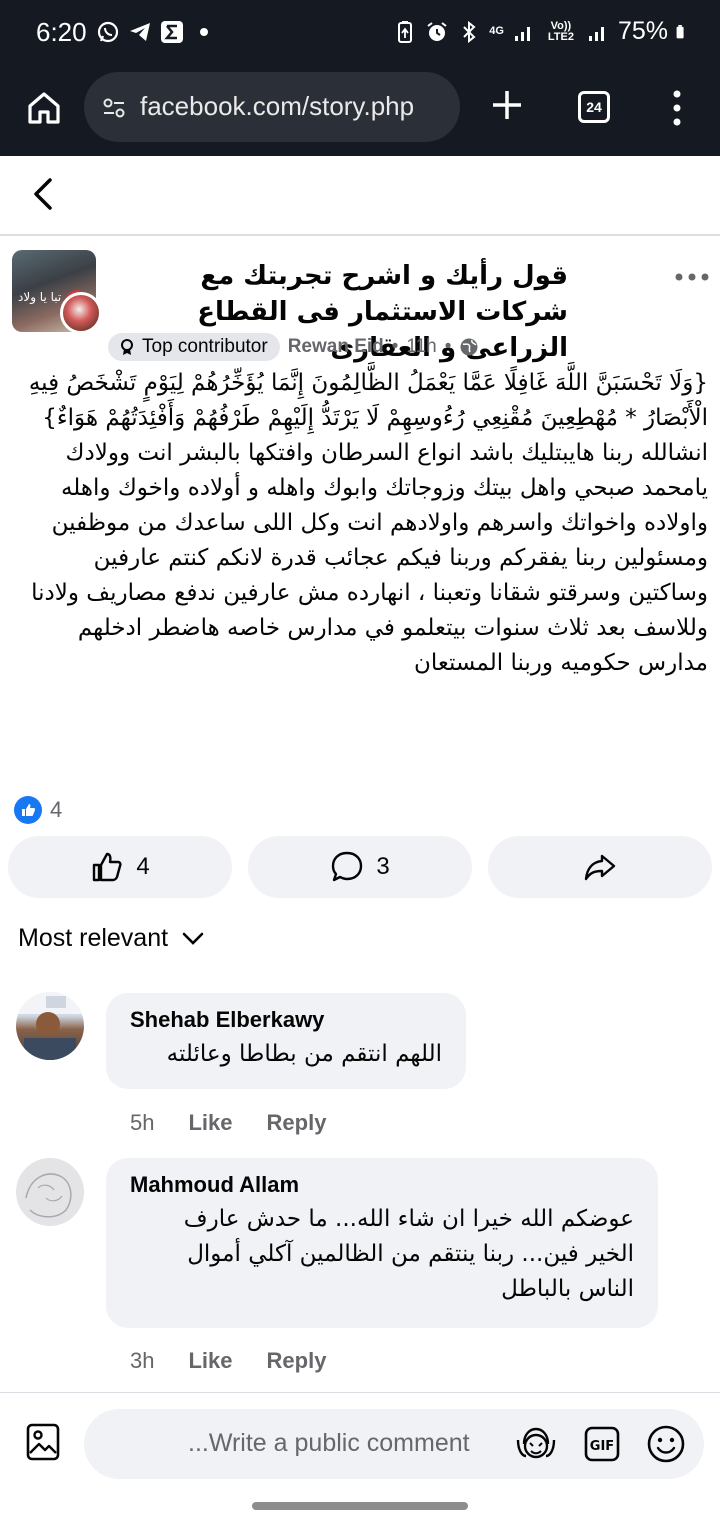 The width and height of the screenshot is (720, 1520). Describe the element at coordinates (304, 1054) in the screenshot. I see `comment-text: اللهم انتقم من بطاطا وعائلته` at that location.